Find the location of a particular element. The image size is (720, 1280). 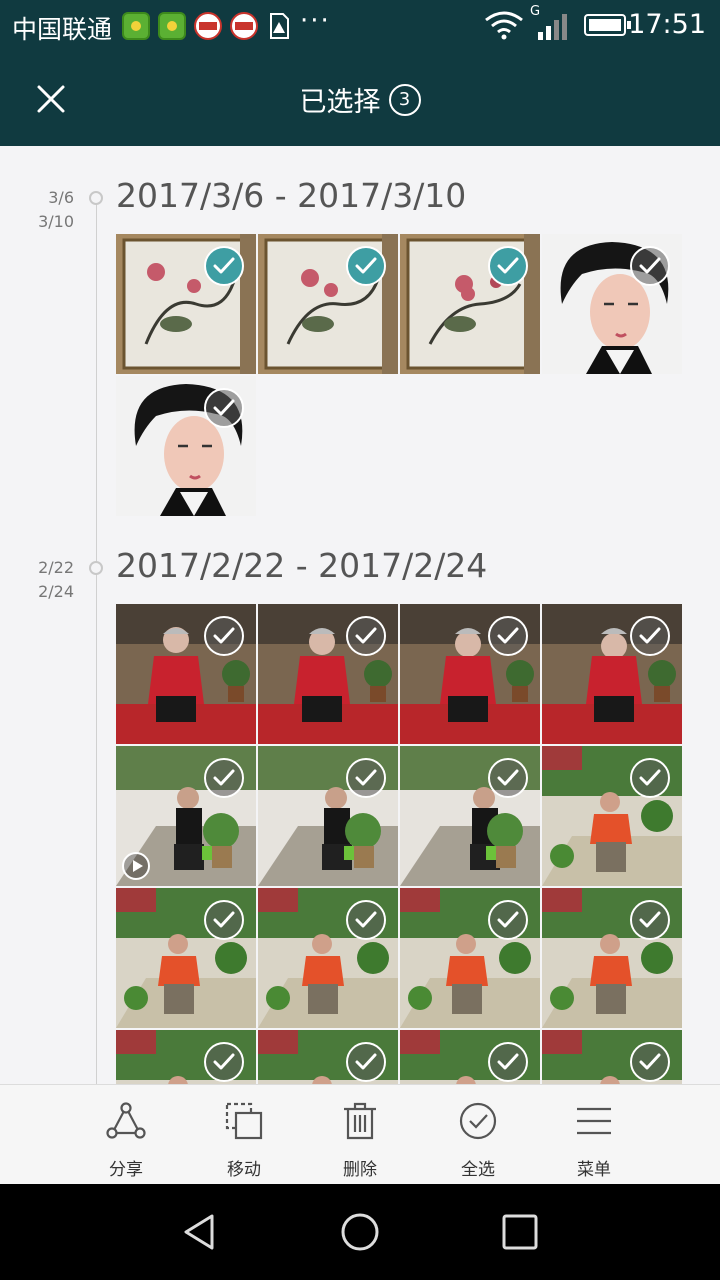

clock: 17:51 is located at coordinates (667, 24).